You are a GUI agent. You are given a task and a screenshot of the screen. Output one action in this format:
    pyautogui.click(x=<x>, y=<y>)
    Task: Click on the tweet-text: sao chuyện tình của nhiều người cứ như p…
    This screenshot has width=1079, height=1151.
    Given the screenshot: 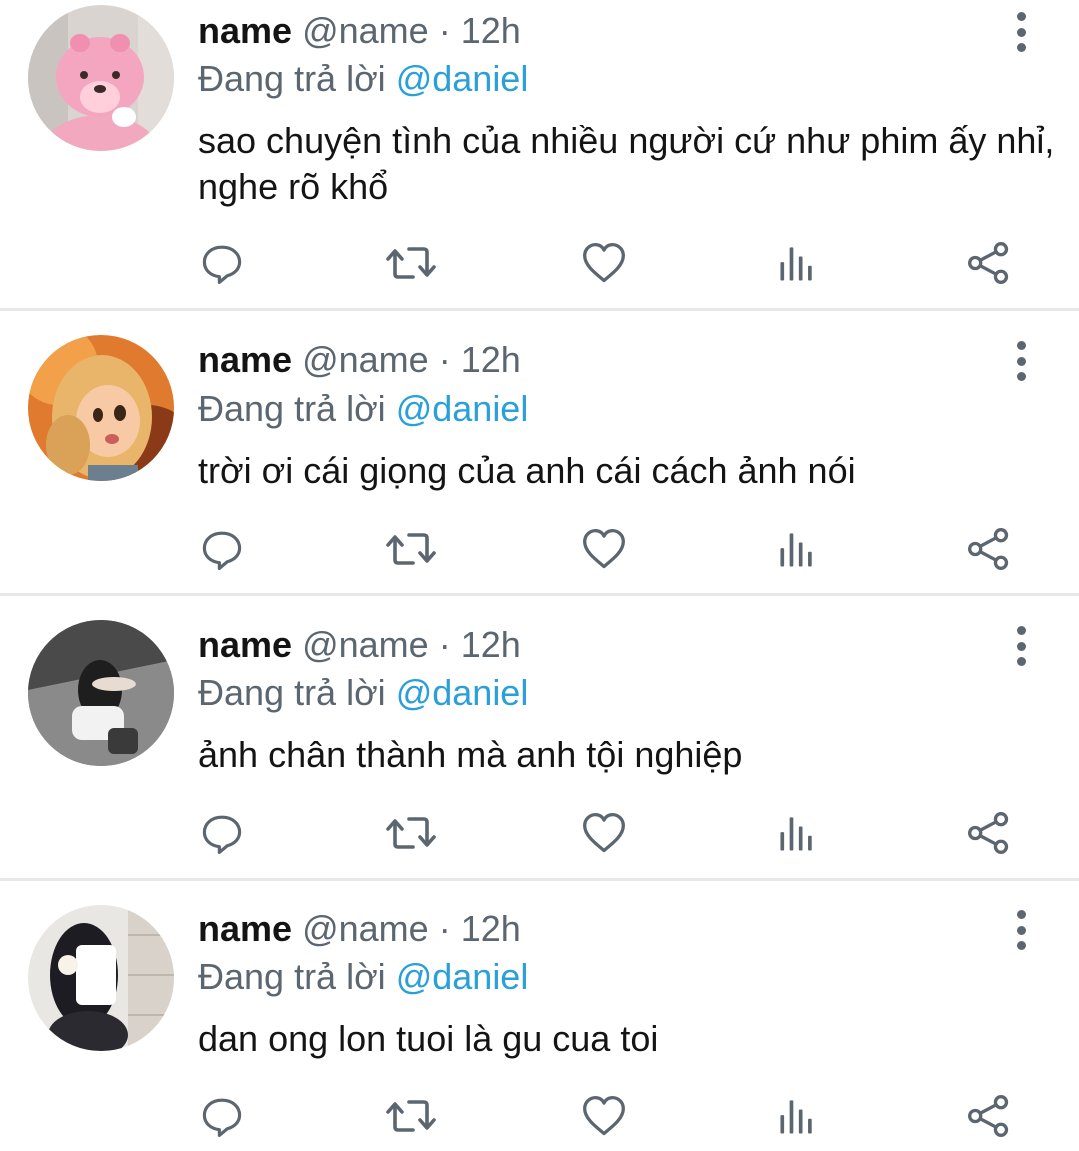 What is the action you would take?
    pyautogui.click(x=626, y=163)
    